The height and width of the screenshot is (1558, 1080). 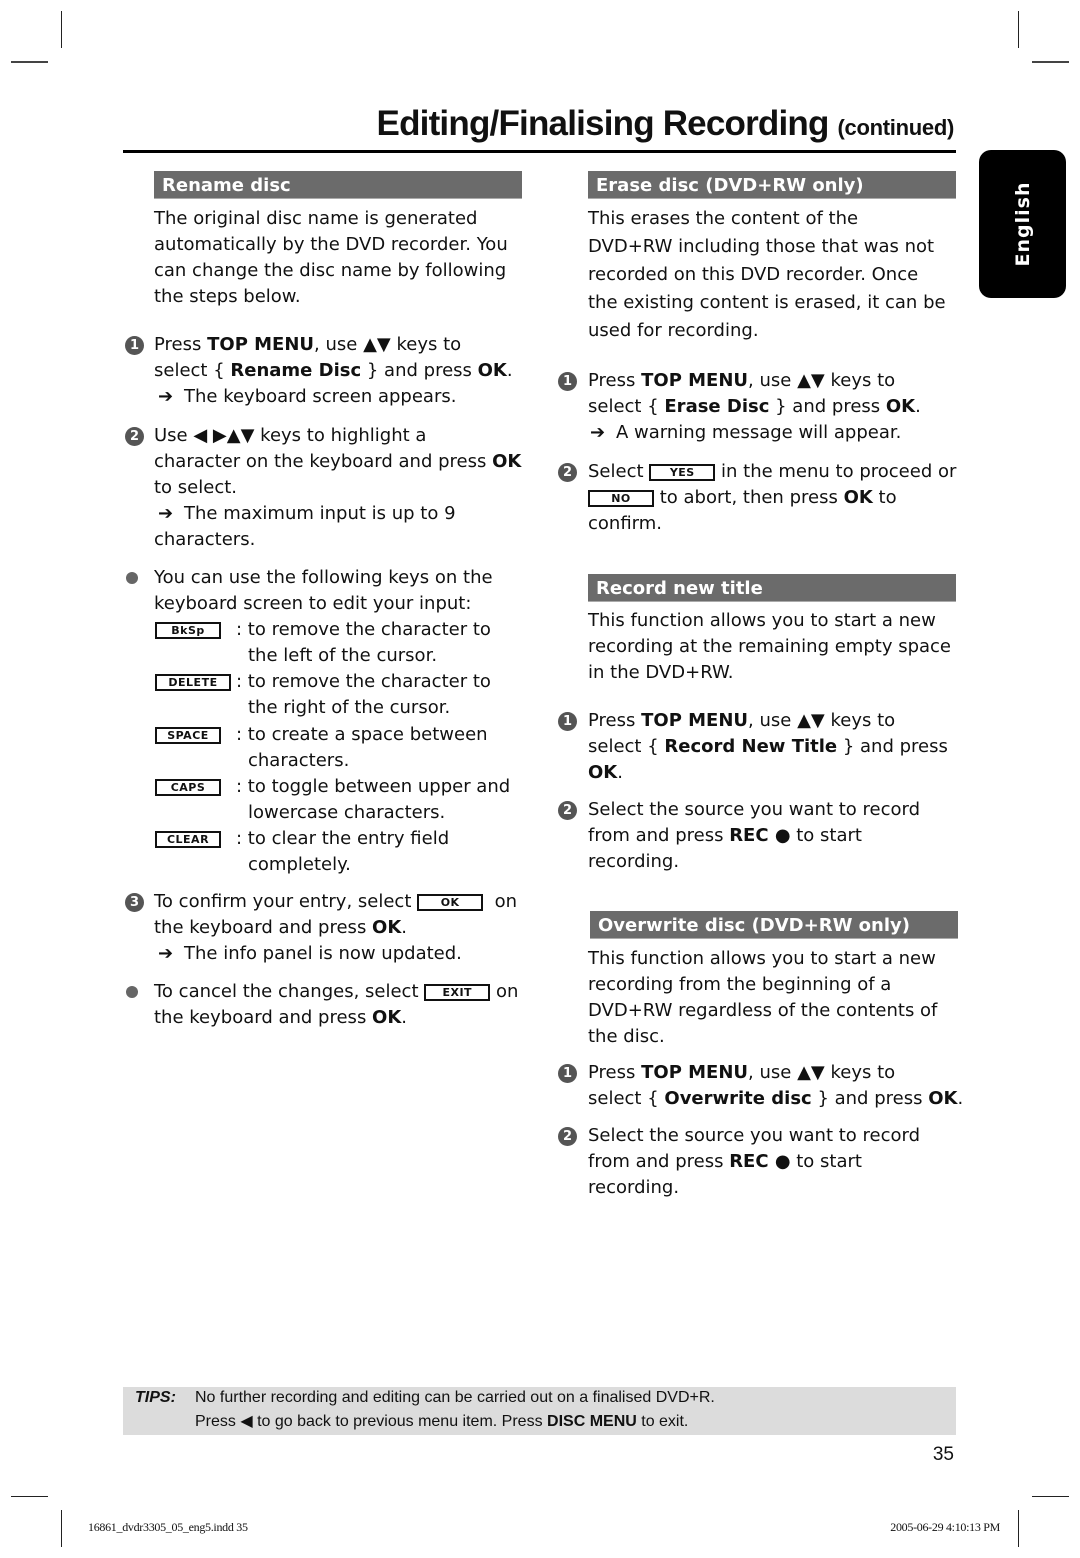 What do you see at coordinates (776, 1098) in the screenshot?
I see `step-line: select { Overwrite disc } and press OK.` at bounding box center [776, 1098].